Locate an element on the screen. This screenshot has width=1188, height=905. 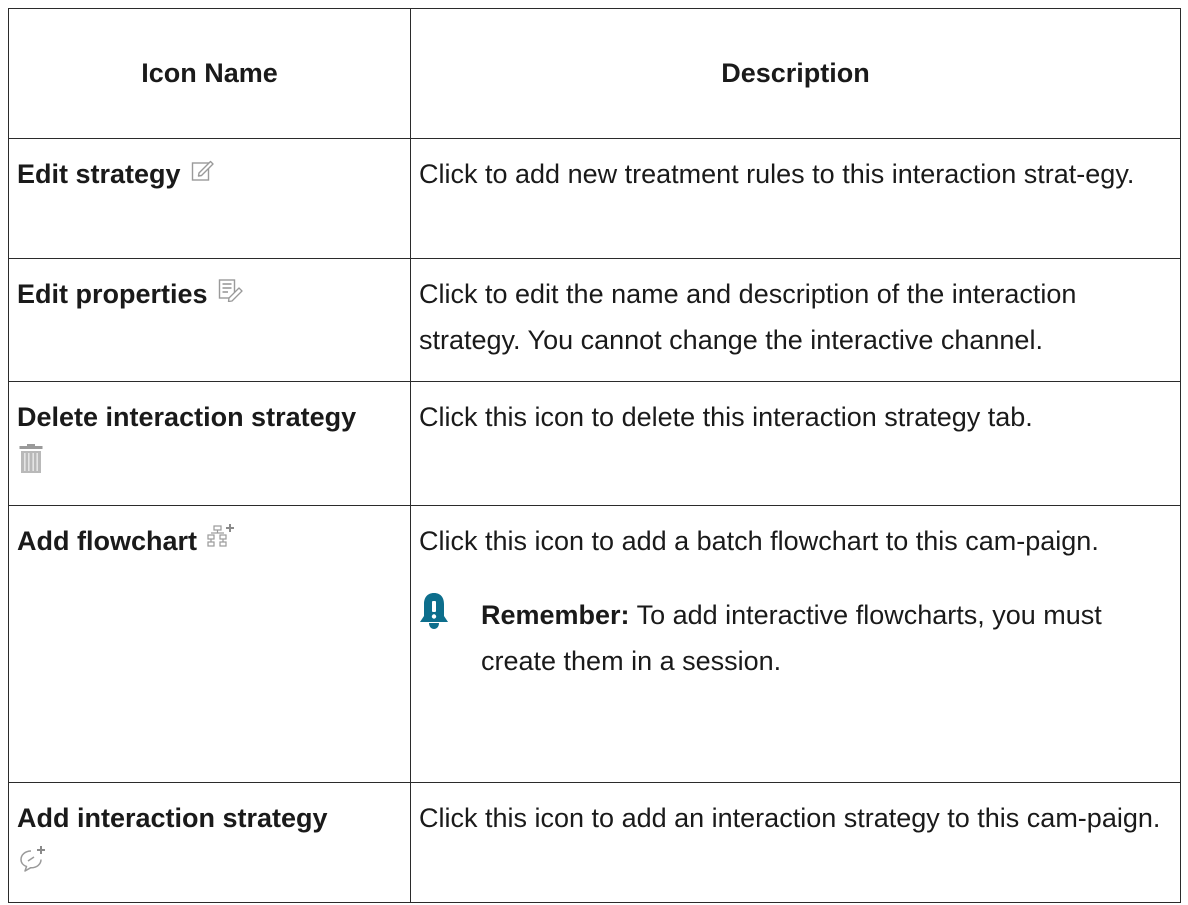
edit-properties-icon is located at coordinates (231, 290).